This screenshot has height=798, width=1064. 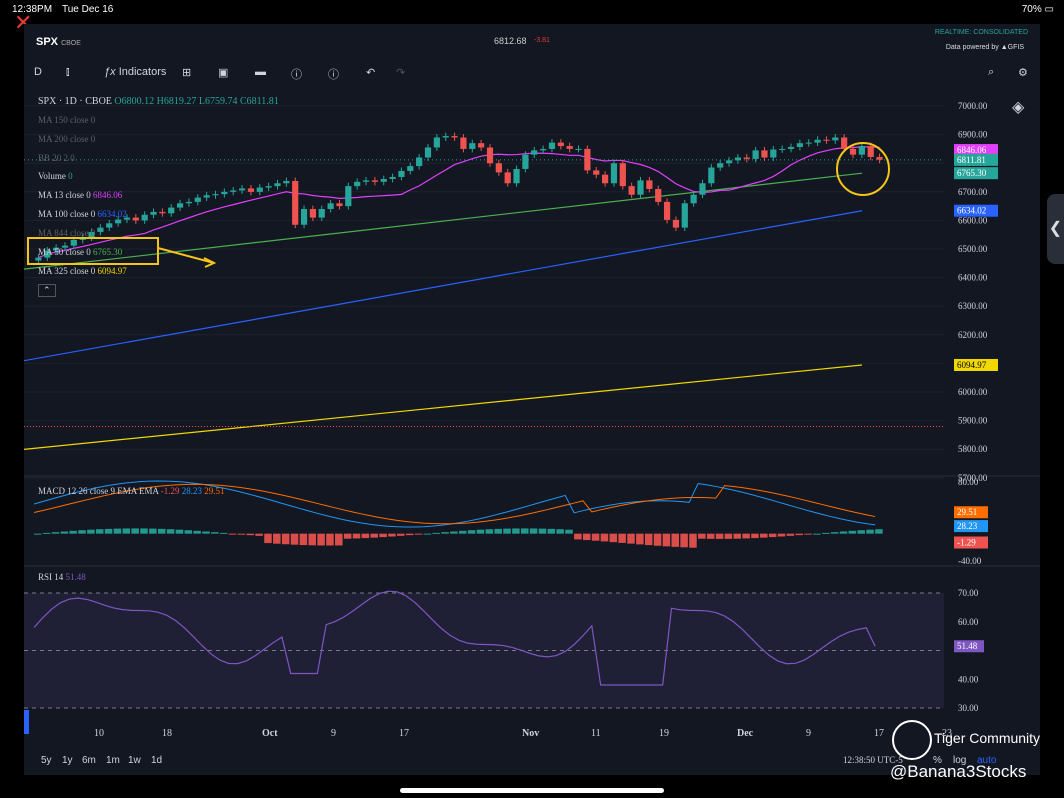 What do you see at coordinates (67, 760) in the screenshot?
I see `timeframe-1y: 1y` at bounding box center [67, 760].